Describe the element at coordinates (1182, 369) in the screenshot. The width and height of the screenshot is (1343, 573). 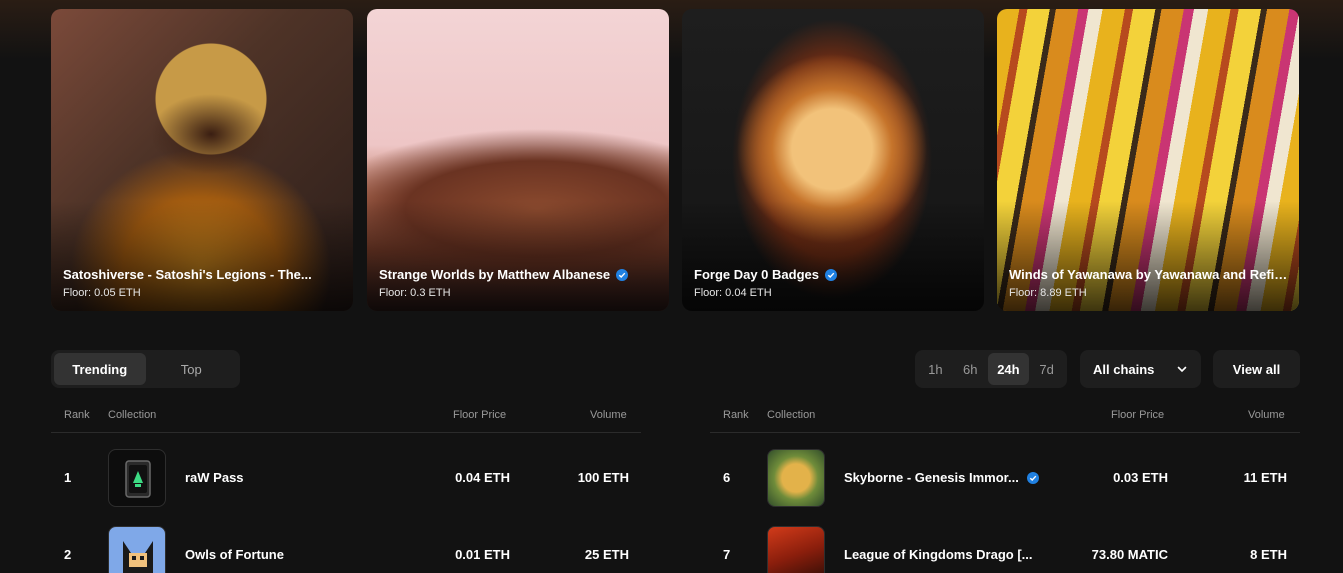
I see `chevron-down-icon` at that location.